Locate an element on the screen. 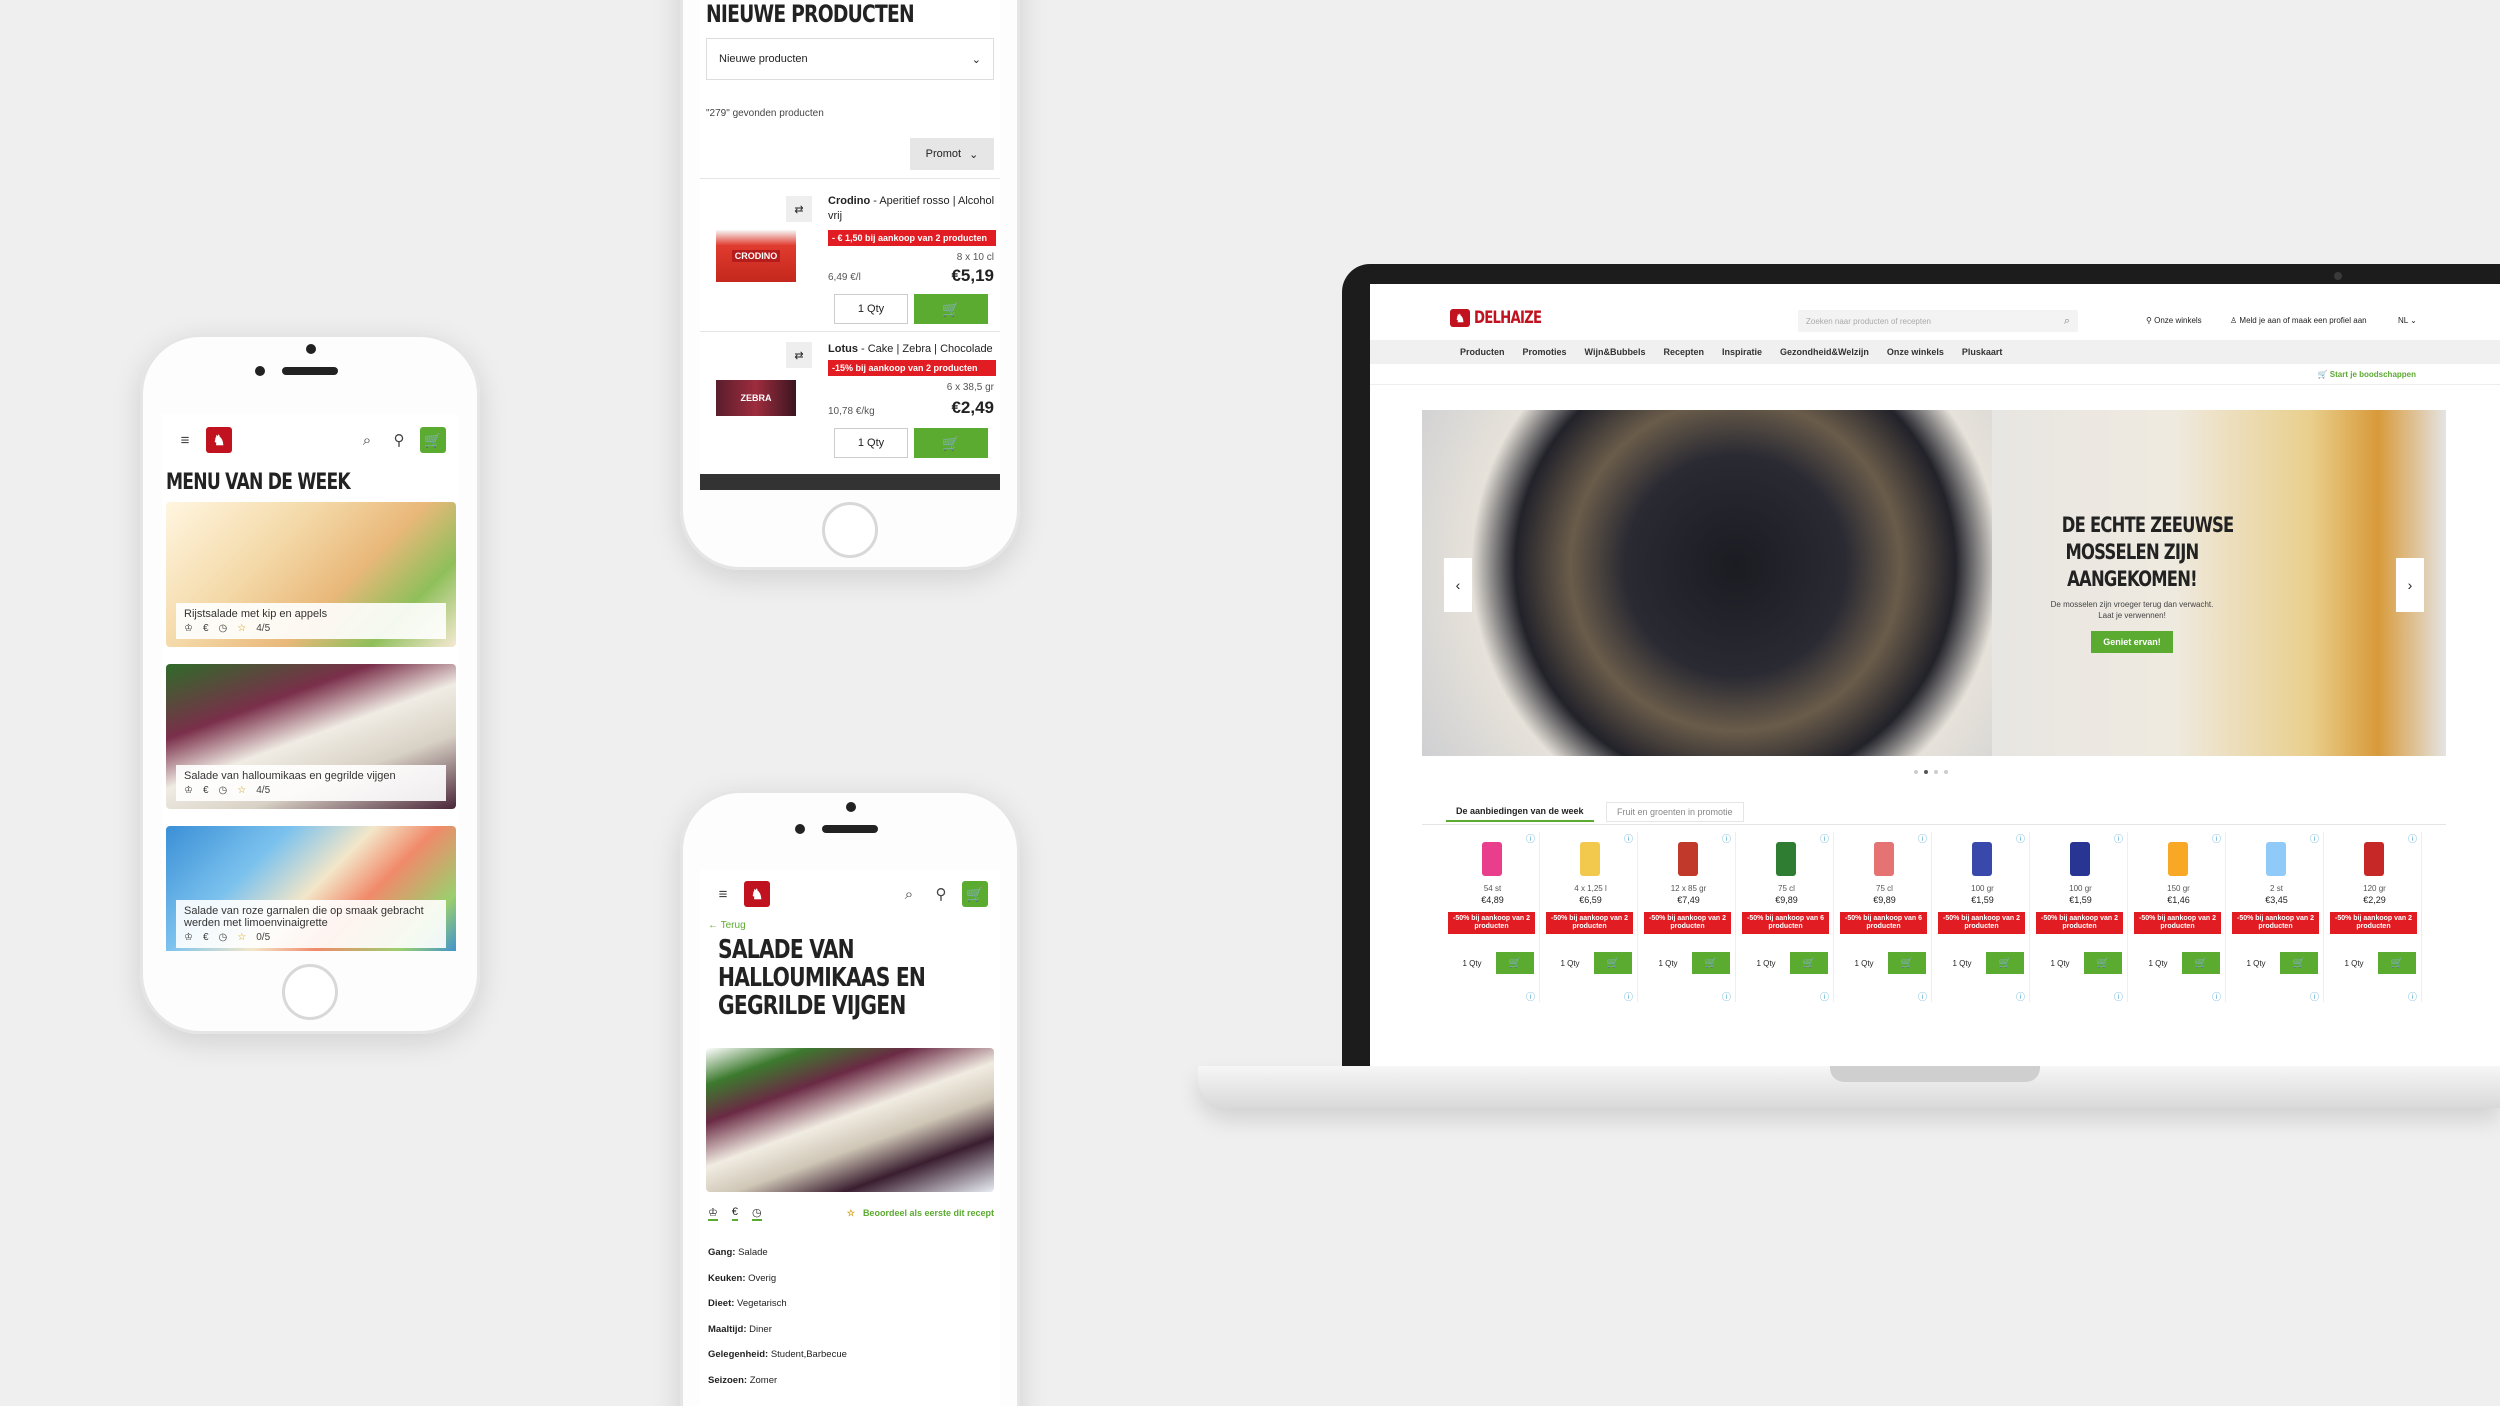  nav-item-gezondheid: Gezondheid&Welzijn is located at coordinates (1824, 352).